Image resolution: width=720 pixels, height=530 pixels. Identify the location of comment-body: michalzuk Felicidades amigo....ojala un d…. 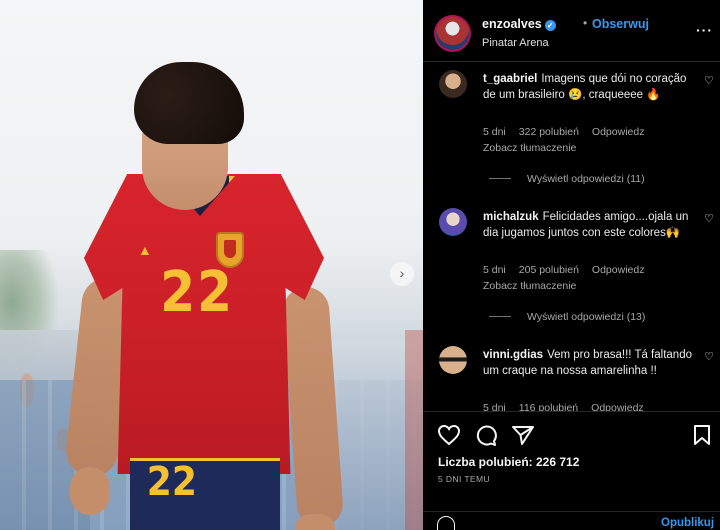
(589, 225).